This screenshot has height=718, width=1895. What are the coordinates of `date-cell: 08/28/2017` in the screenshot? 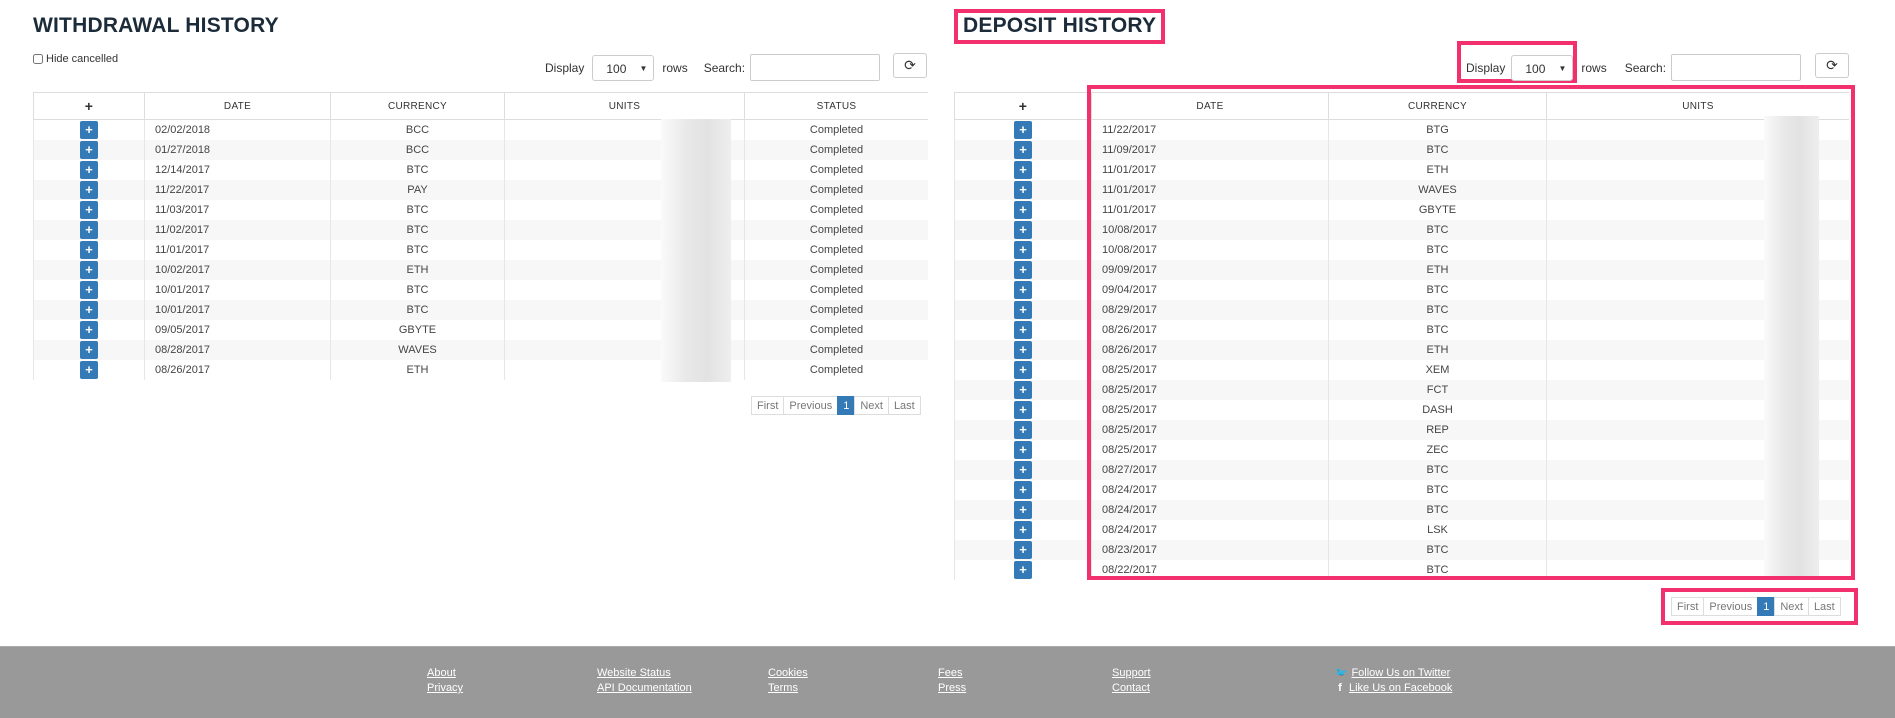 It's located at (237, 349).